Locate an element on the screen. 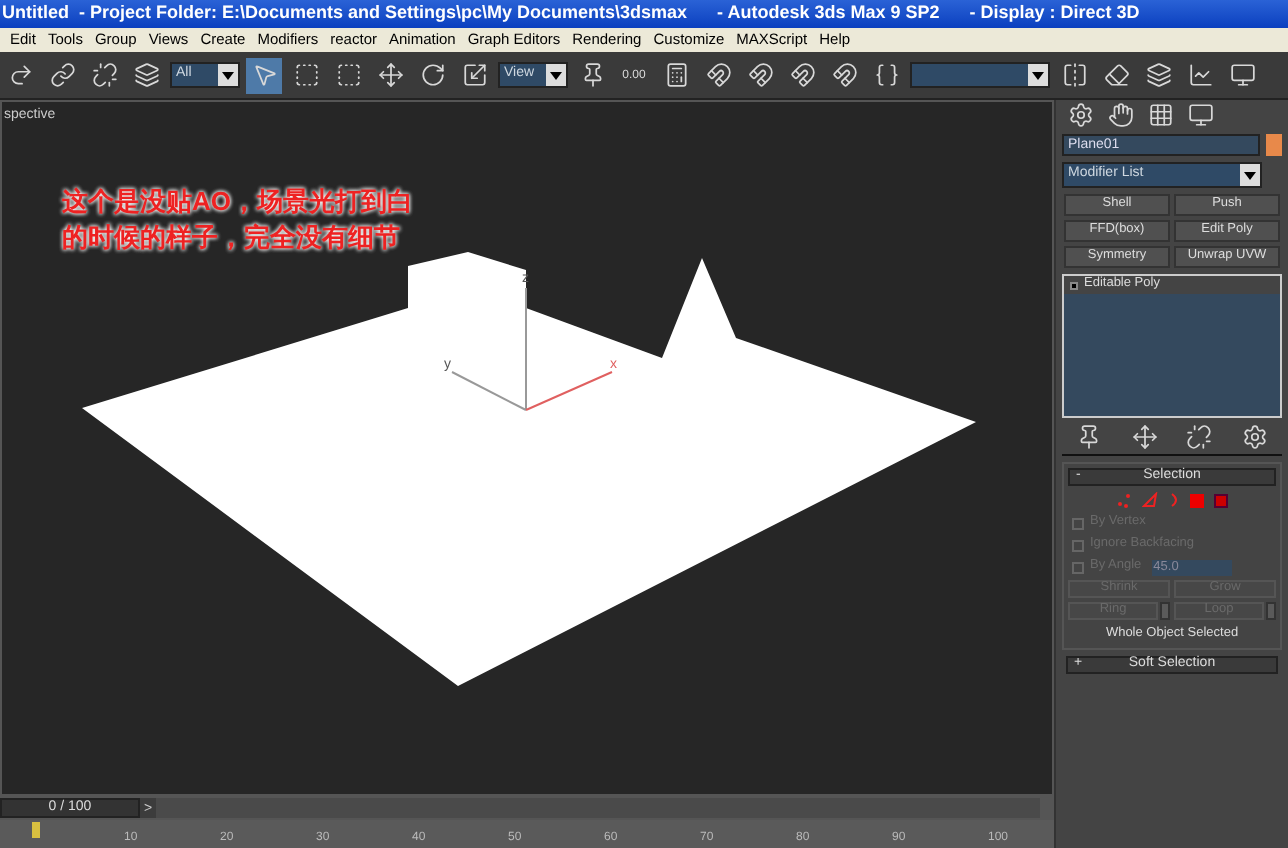 The width and height of the screenshot is (1288, 848). expand-icon is located at coordinates (1074, 285).